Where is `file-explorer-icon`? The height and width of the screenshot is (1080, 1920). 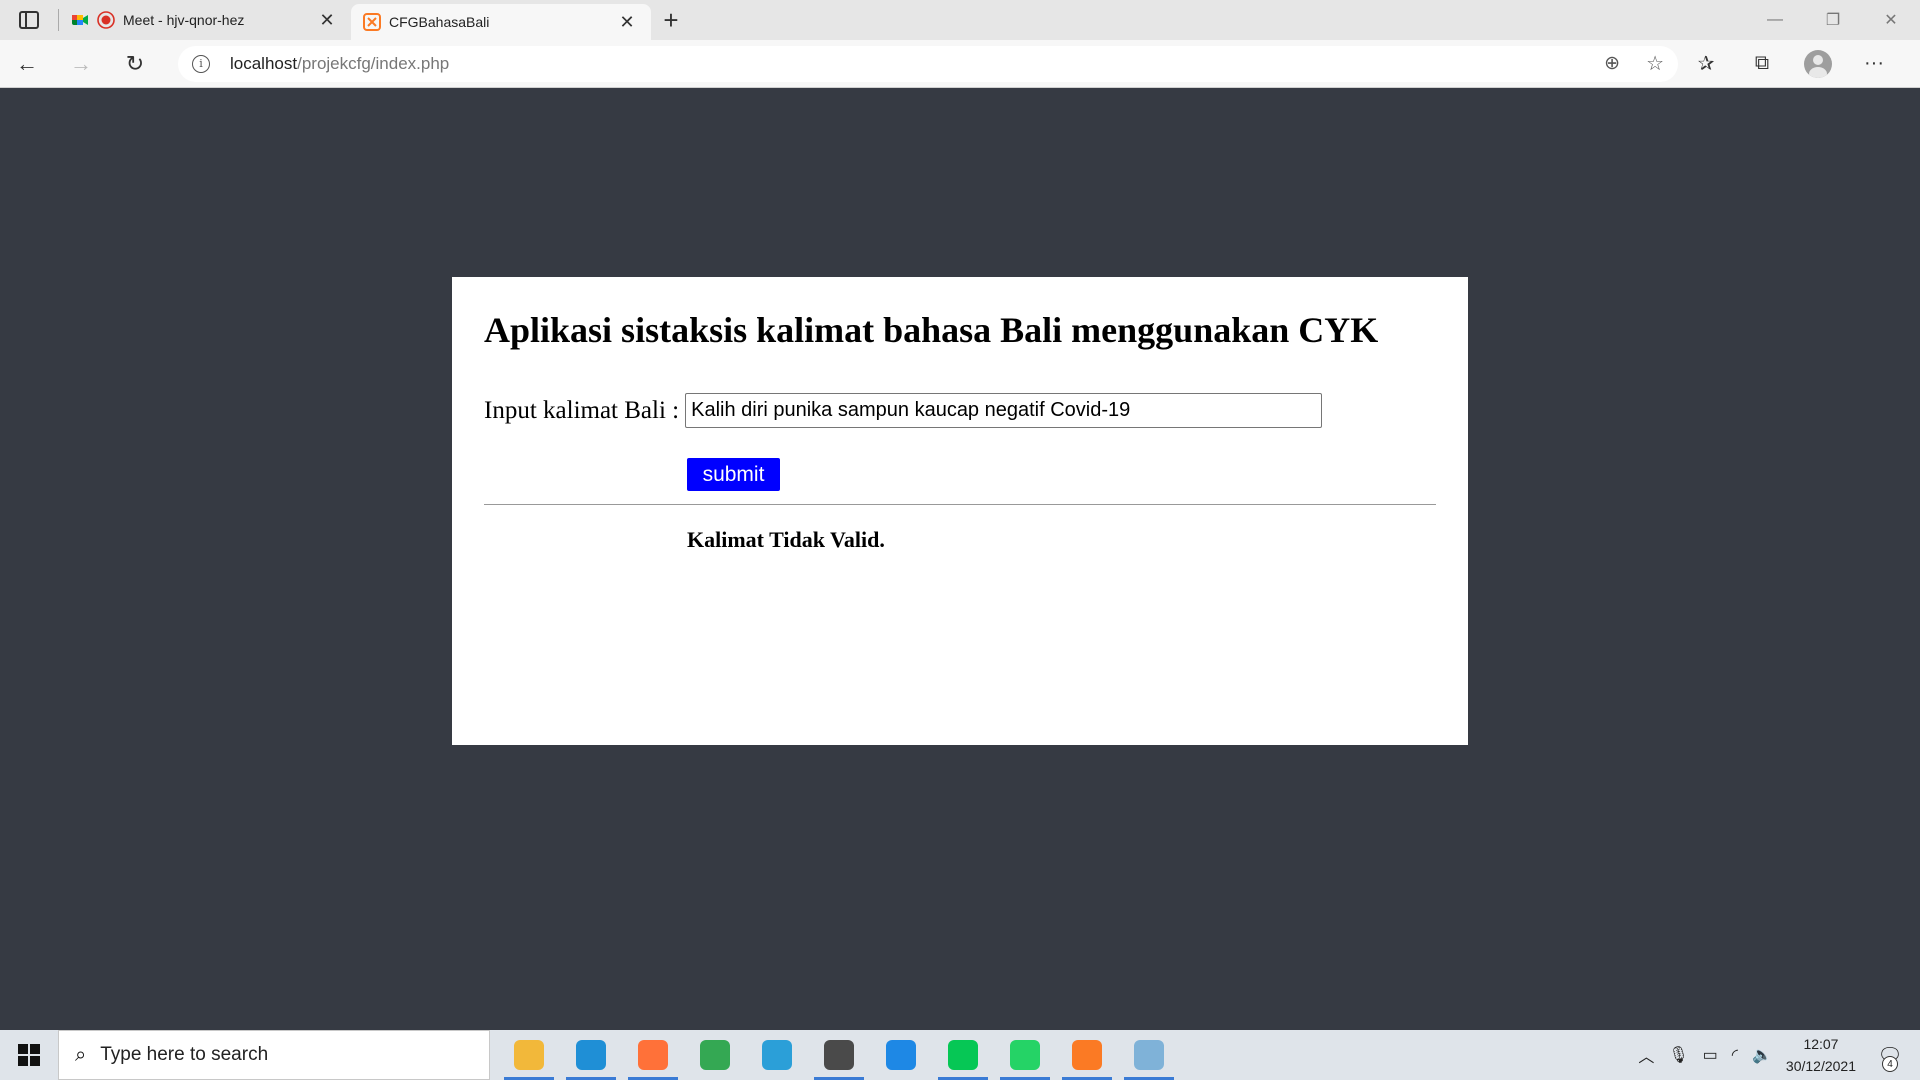 file-explorer-icon is located at coordinates (529, 1055).